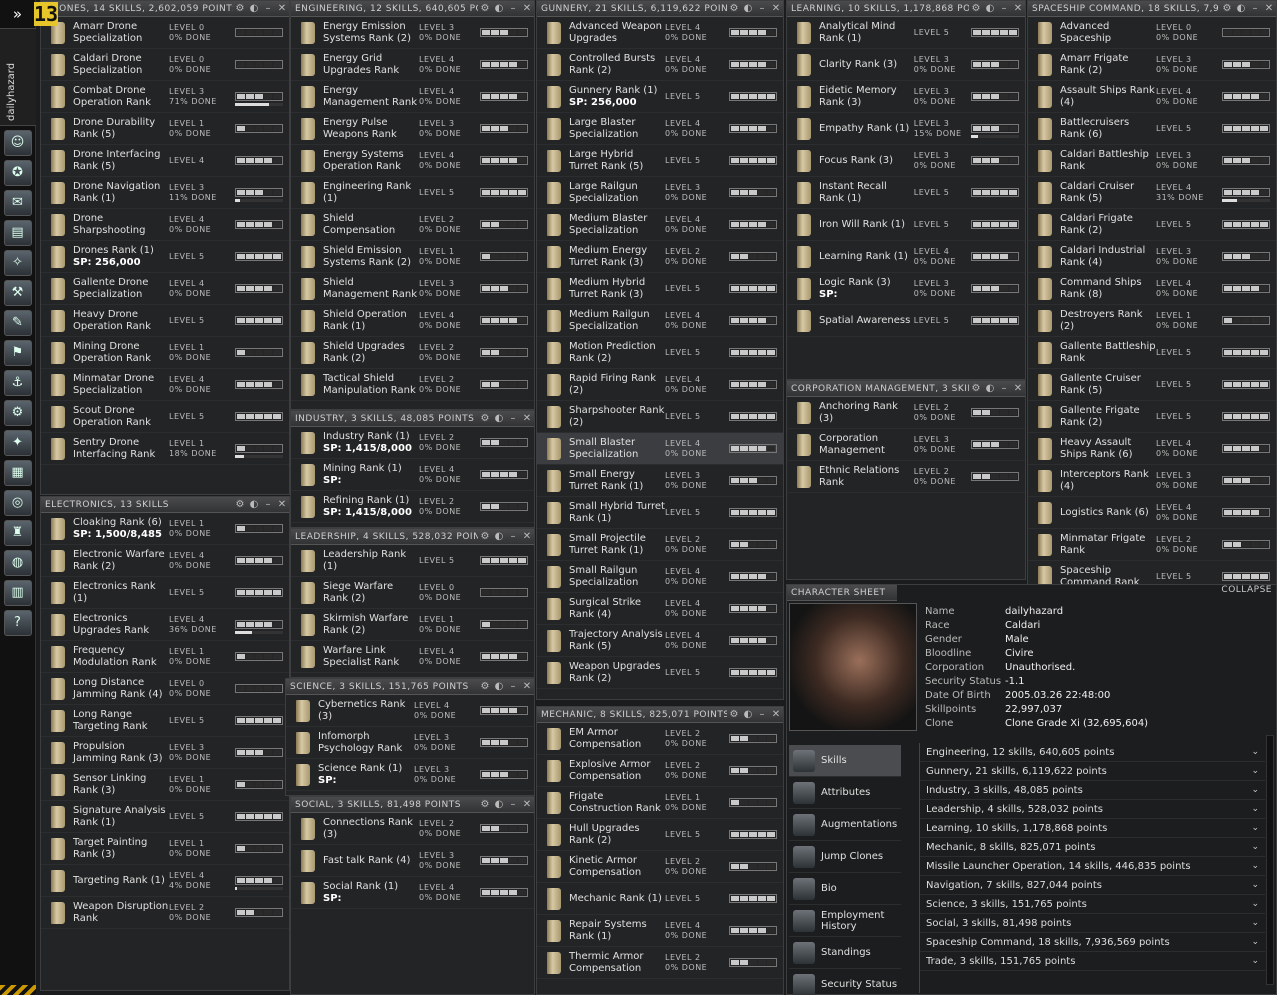  What do you see at coordinates (1092, 885) in the screenshot?
I see `skill-group-item: Navigation, 7 skills, 827,044 points ⌄` at bounding box center [1092, 885].